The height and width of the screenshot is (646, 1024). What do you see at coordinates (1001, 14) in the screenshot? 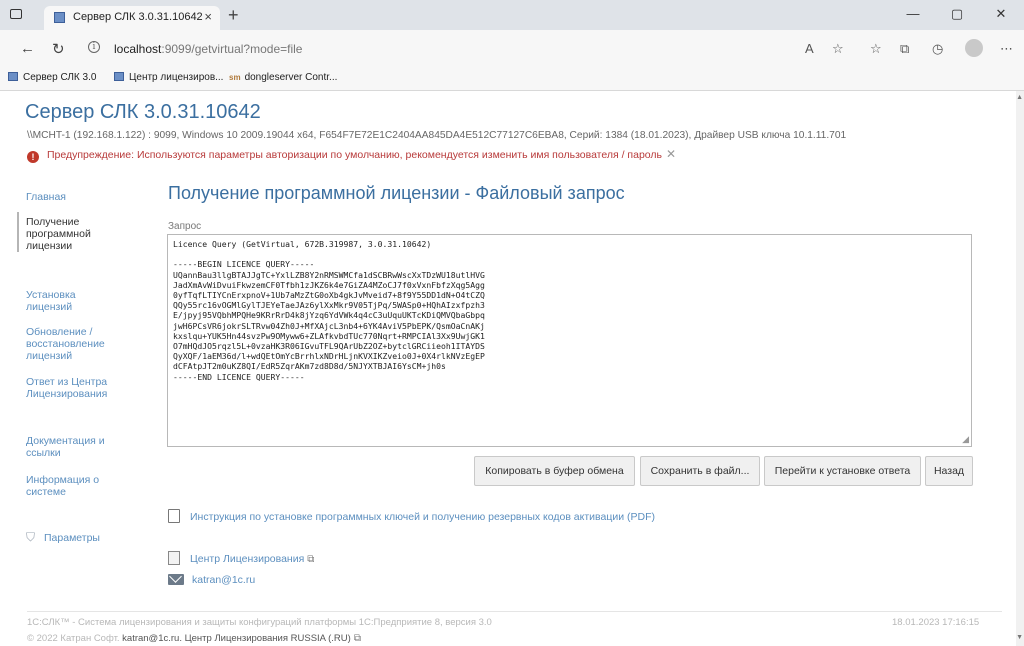
I see `close-window-button: ✕` at bounding box center [1001, 14].